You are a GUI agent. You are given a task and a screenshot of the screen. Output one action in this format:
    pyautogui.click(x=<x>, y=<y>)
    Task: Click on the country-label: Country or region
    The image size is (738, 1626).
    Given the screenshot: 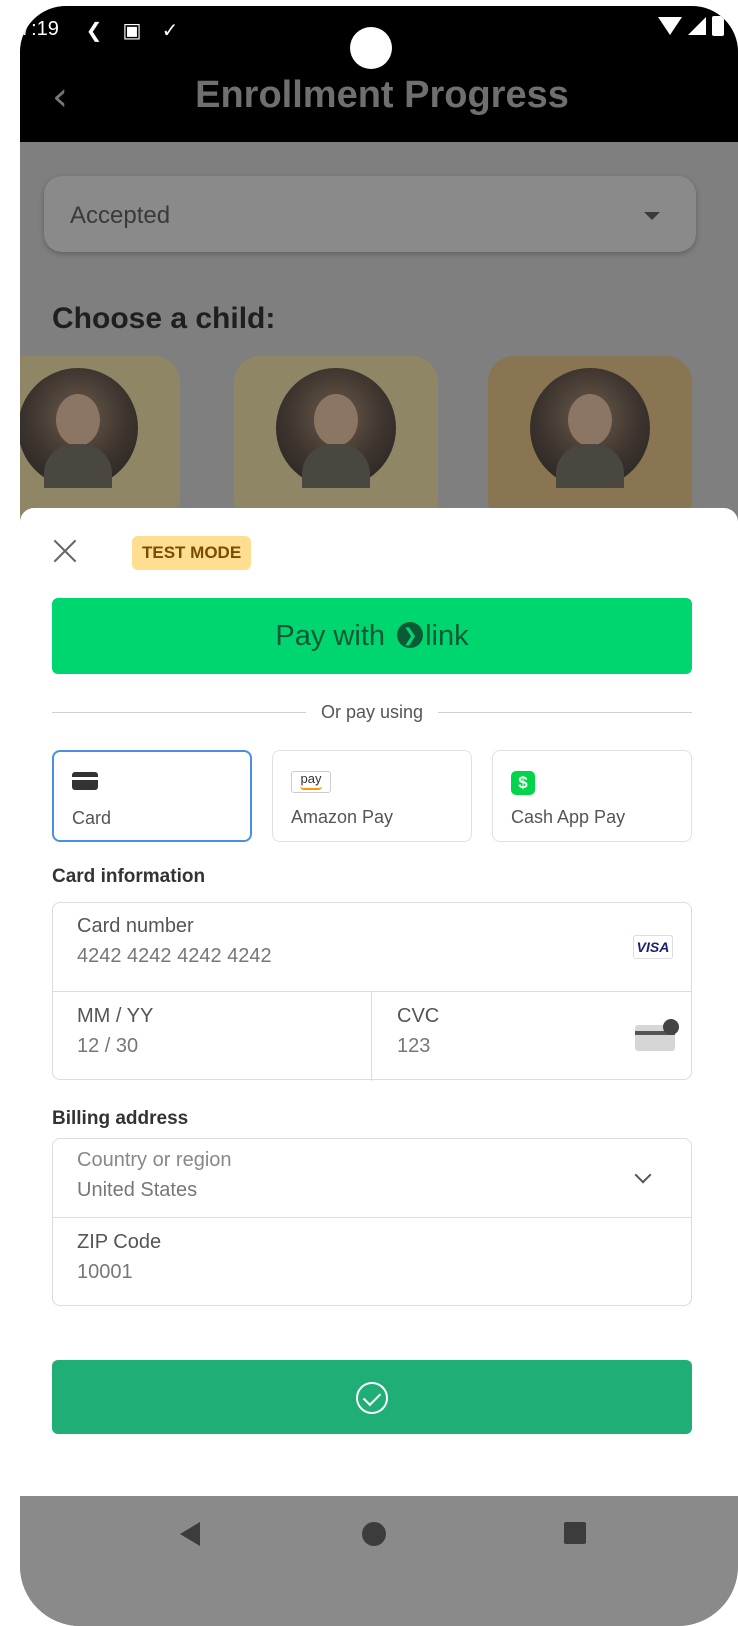 What is the action you would take?
    pyautogui.click(x=154, y=1160)
    